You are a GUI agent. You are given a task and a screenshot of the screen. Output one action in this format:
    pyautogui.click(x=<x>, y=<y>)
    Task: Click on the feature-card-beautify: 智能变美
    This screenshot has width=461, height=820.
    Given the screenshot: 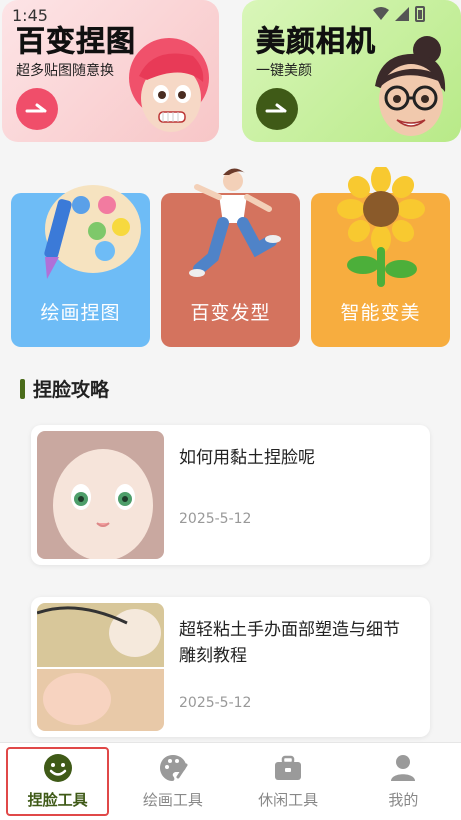 What is the action you would take?
    pyautogui.click(x=380, y=257)
    